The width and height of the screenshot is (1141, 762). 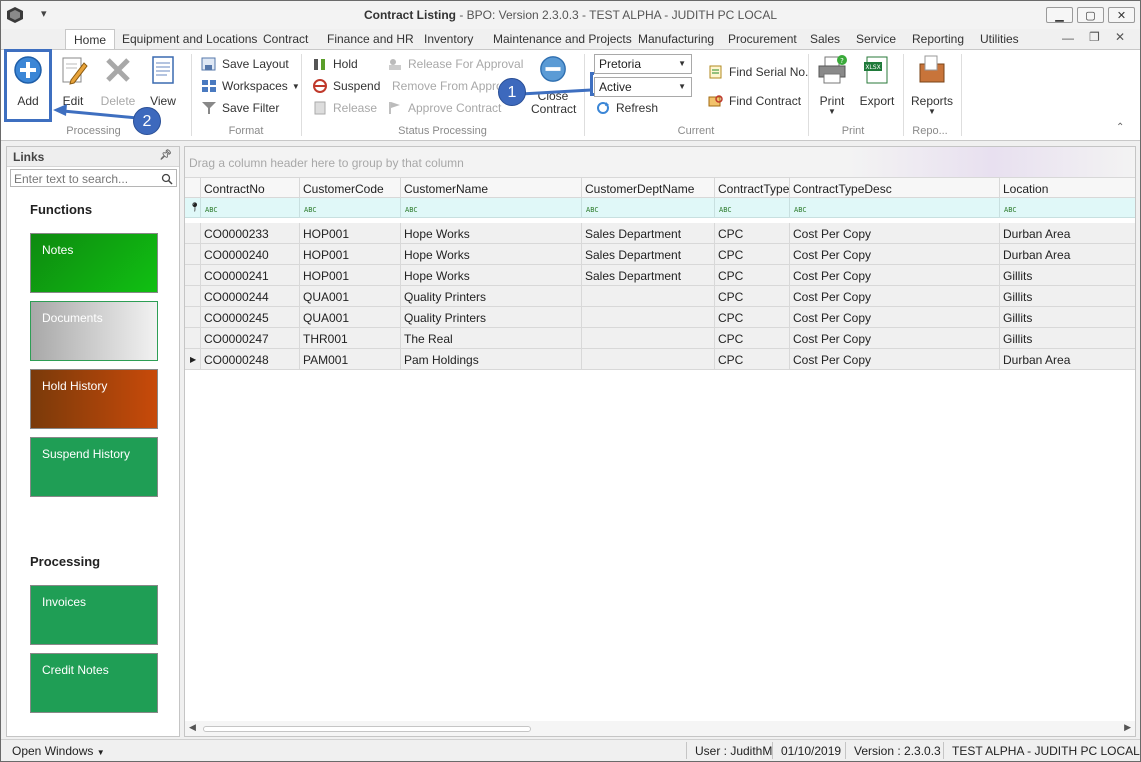 I want to click on filter-pin-icon: 📍︎, so click(x=192, y=208).